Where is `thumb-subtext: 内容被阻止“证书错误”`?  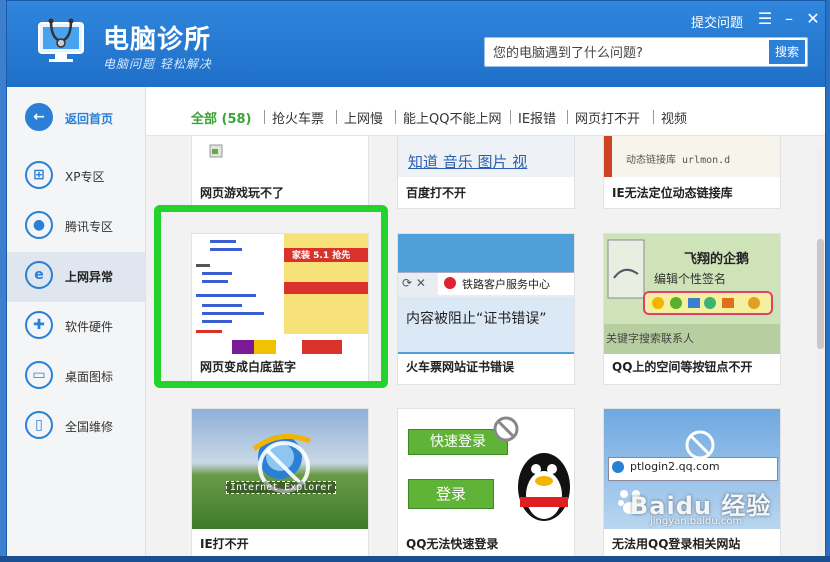 thumb-subtext: 内容被阻止“证书错误” is located at coordinates (476, 319).